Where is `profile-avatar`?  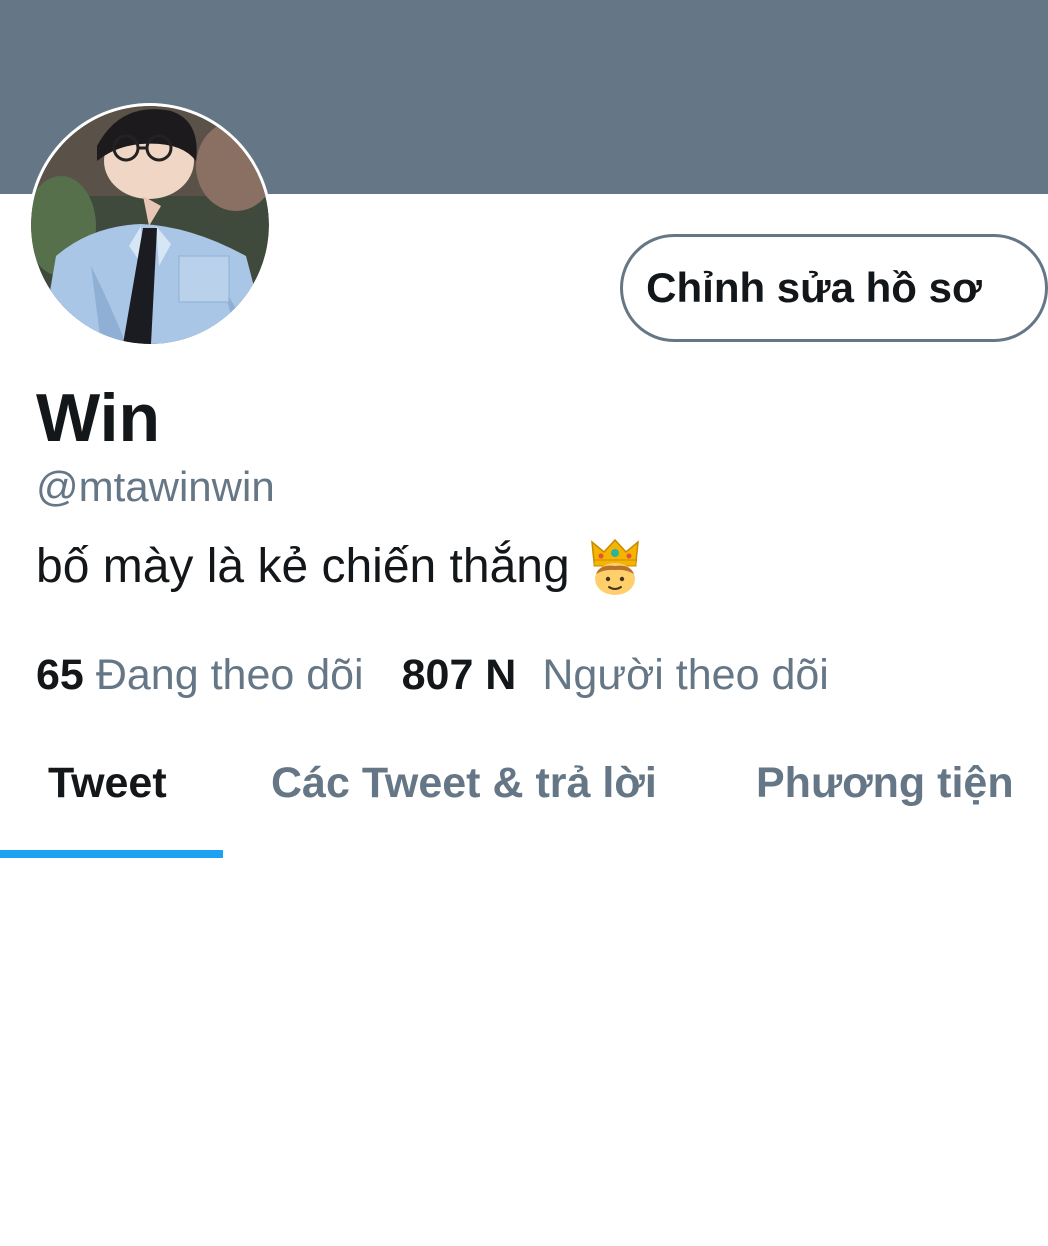 profile-avatar is located at coordinates (150, 225).